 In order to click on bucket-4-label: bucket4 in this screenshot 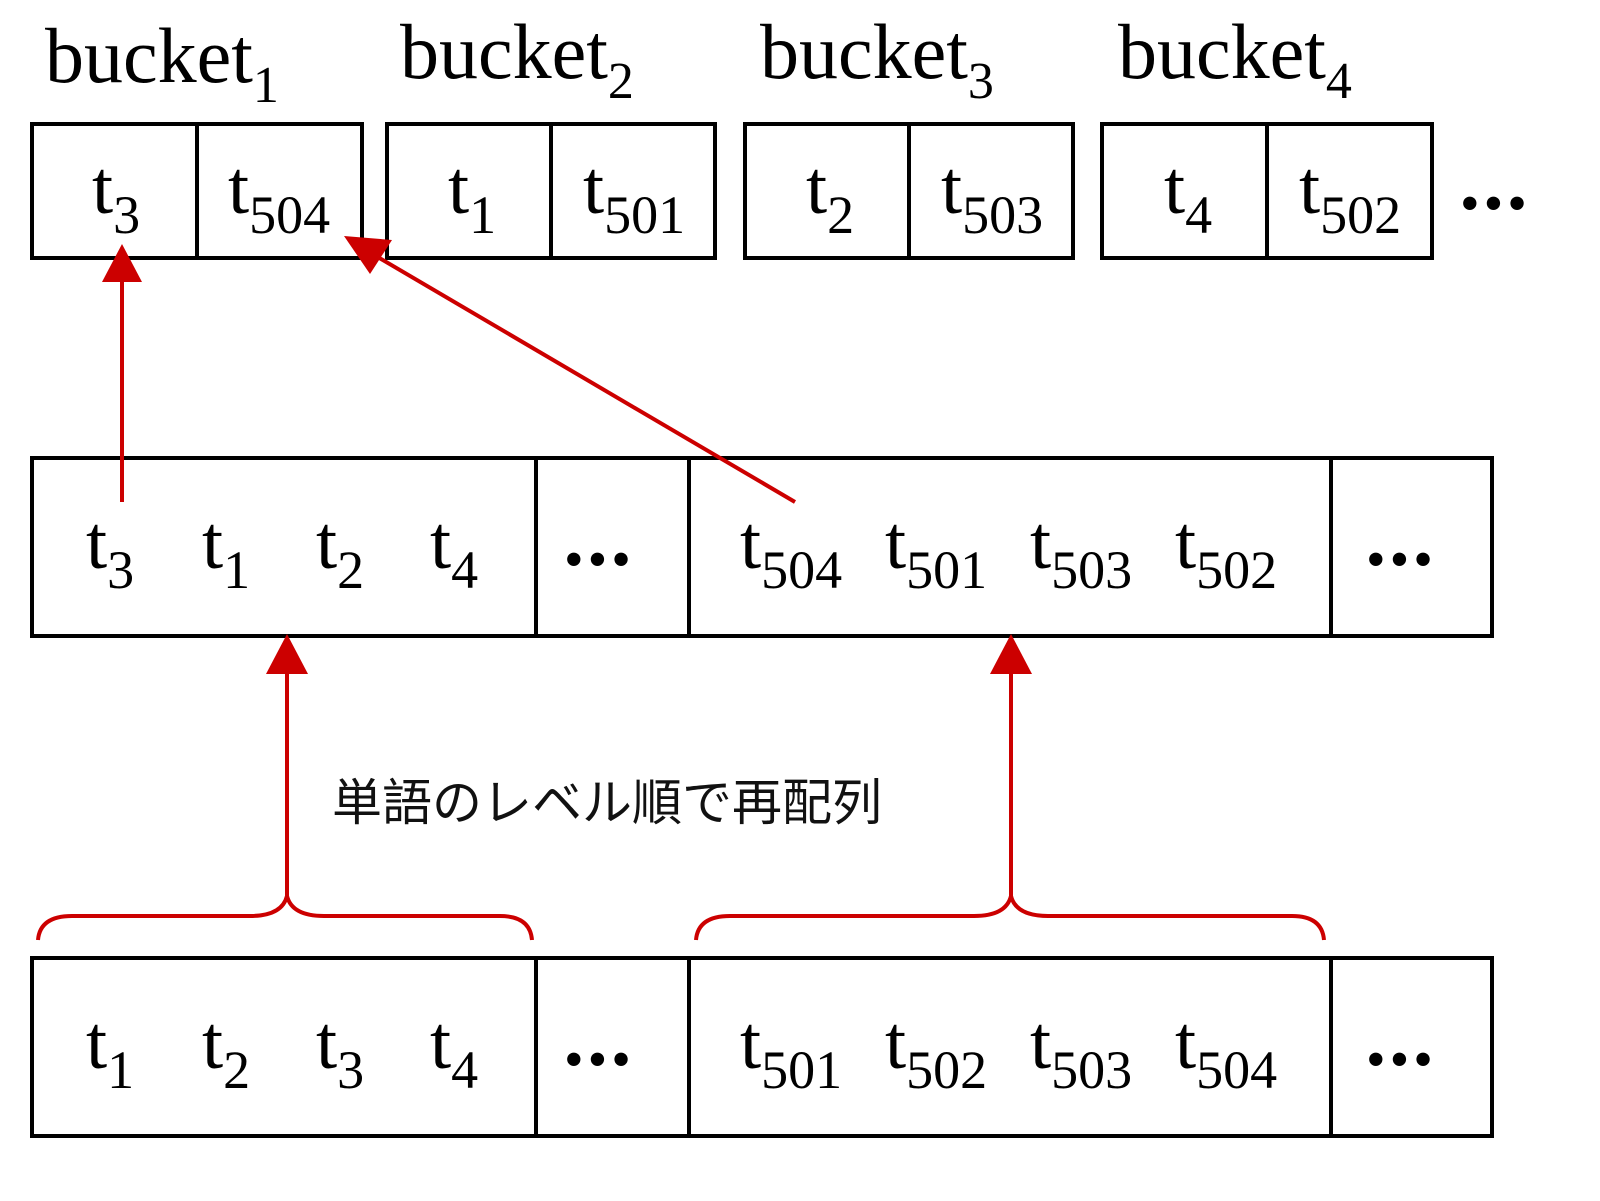, I will do `click(1235, 59)`.